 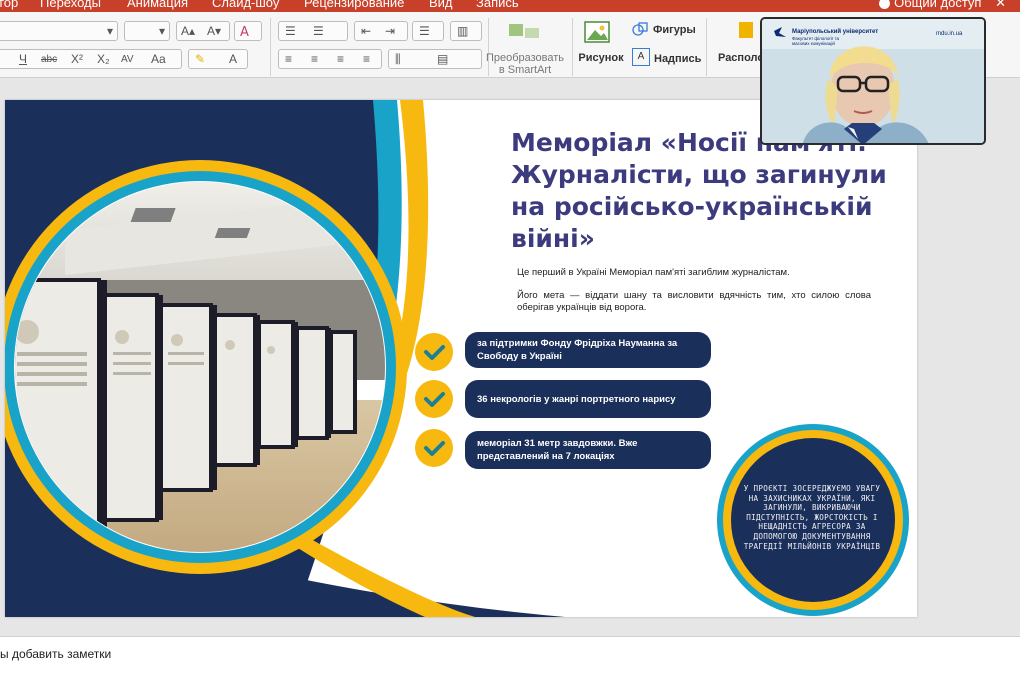 I want to click on char-spacing-button: AV, so click(x=127, y=59).